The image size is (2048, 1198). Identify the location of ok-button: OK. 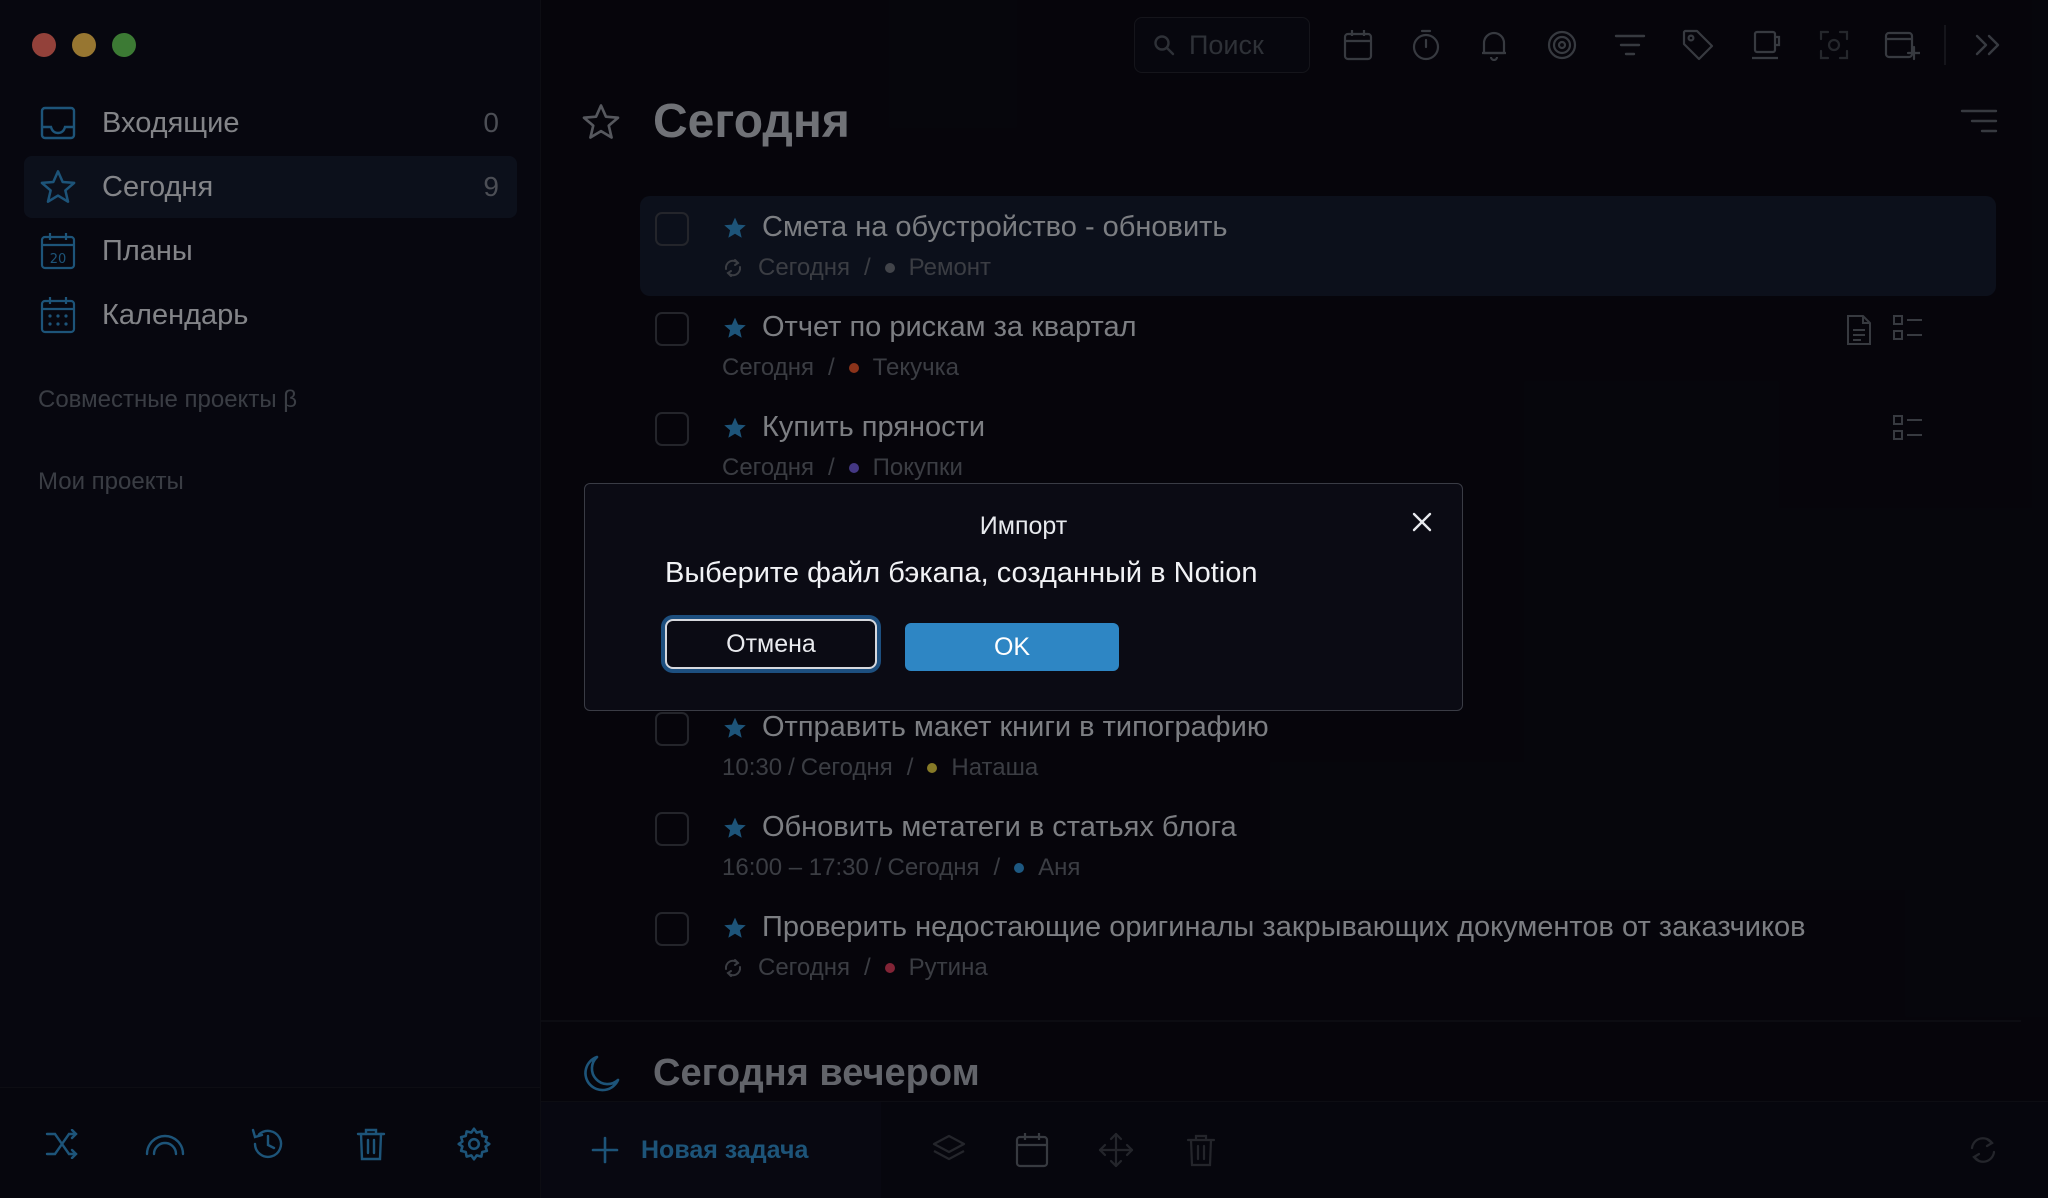
(1012, 647).